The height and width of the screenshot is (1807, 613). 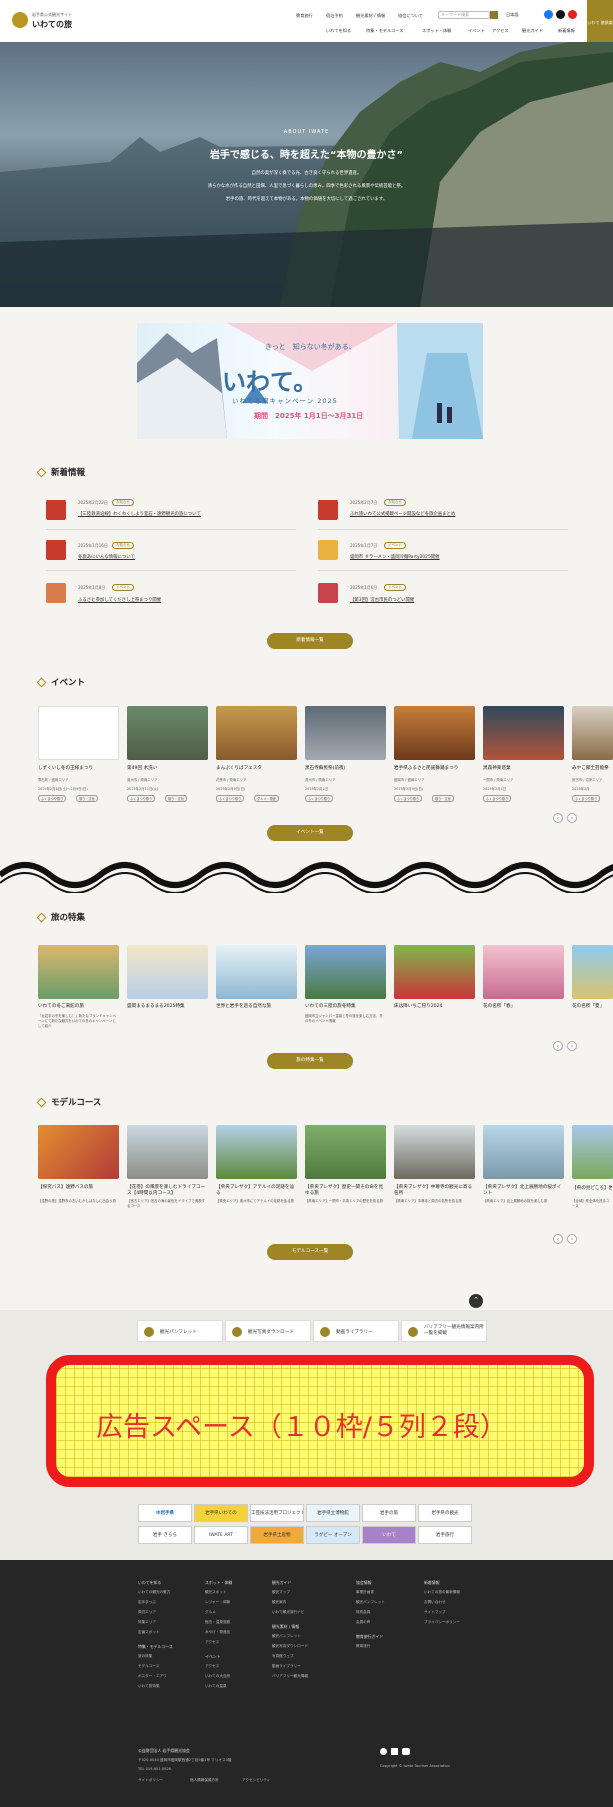 What do you see at coordinates (165, 1535) in the screenshot?
I see `partner-banner: 岩手 きらら` at bounding box center [165, 1535].